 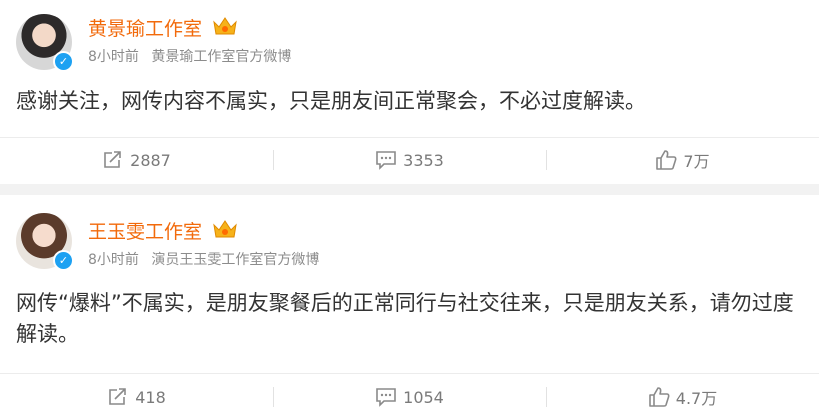 I want to click on like-count: 7万, so click(x=696, y=161).